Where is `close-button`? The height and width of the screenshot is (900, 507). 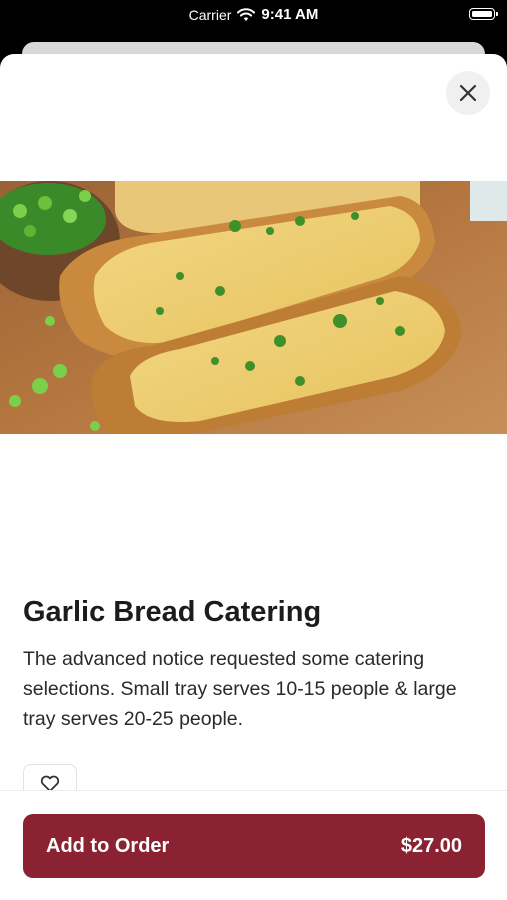
close-button is located at coordinates (468, 93).